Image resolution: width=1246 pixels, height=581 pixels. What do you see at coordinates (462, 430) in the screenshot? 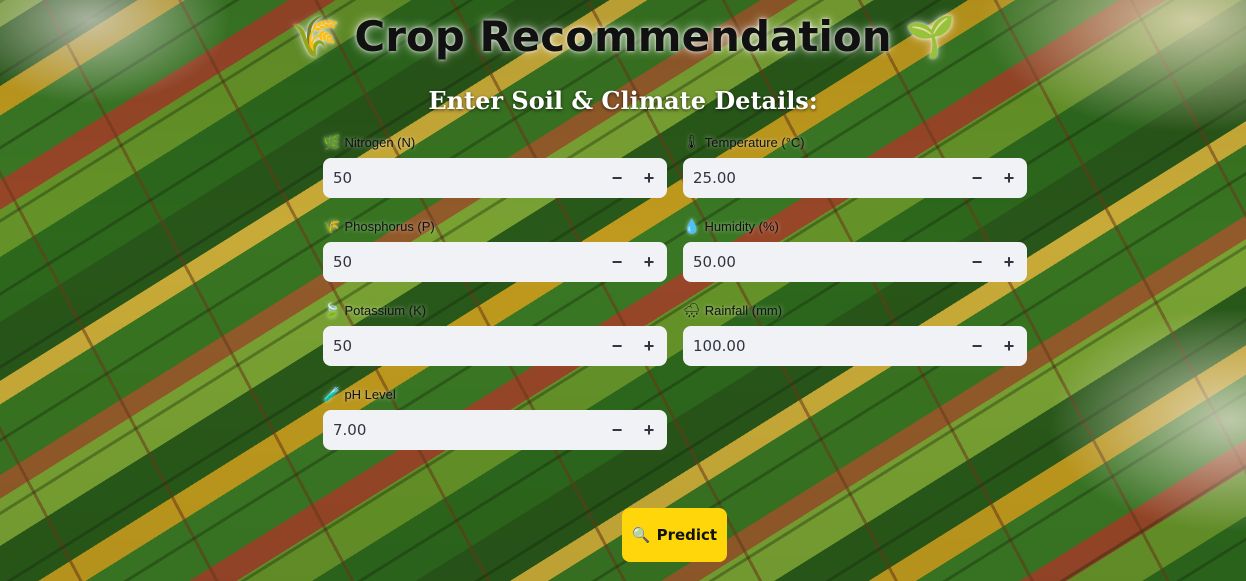
I see `ph-value: 7.00` at bounding box center [462, 430].